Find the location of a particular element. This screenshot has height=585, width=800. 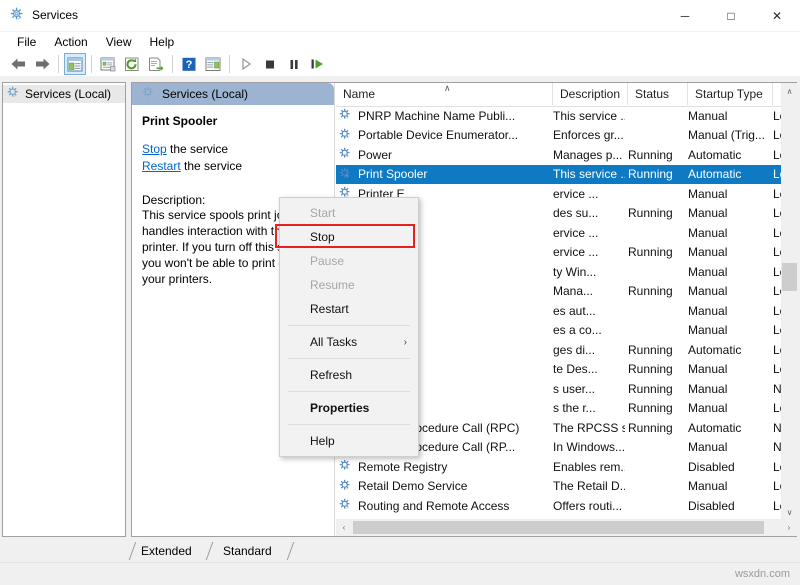

tree-item-label: Services (Local) is located at coordinates (68, 94).